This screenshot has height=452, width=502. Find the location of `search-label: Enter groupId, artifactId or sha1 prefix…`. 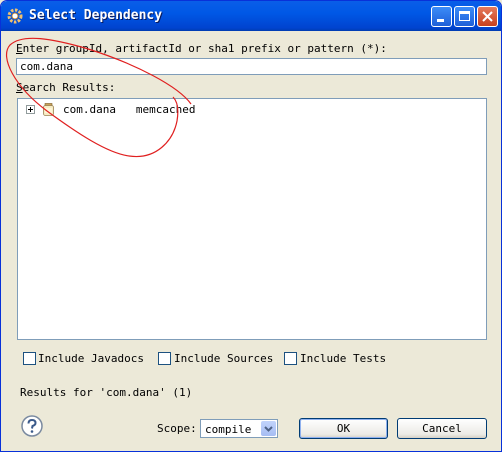

search-label: Enter groupId, artifactId or sha1 prefix… is located at coordinates (201, 48).